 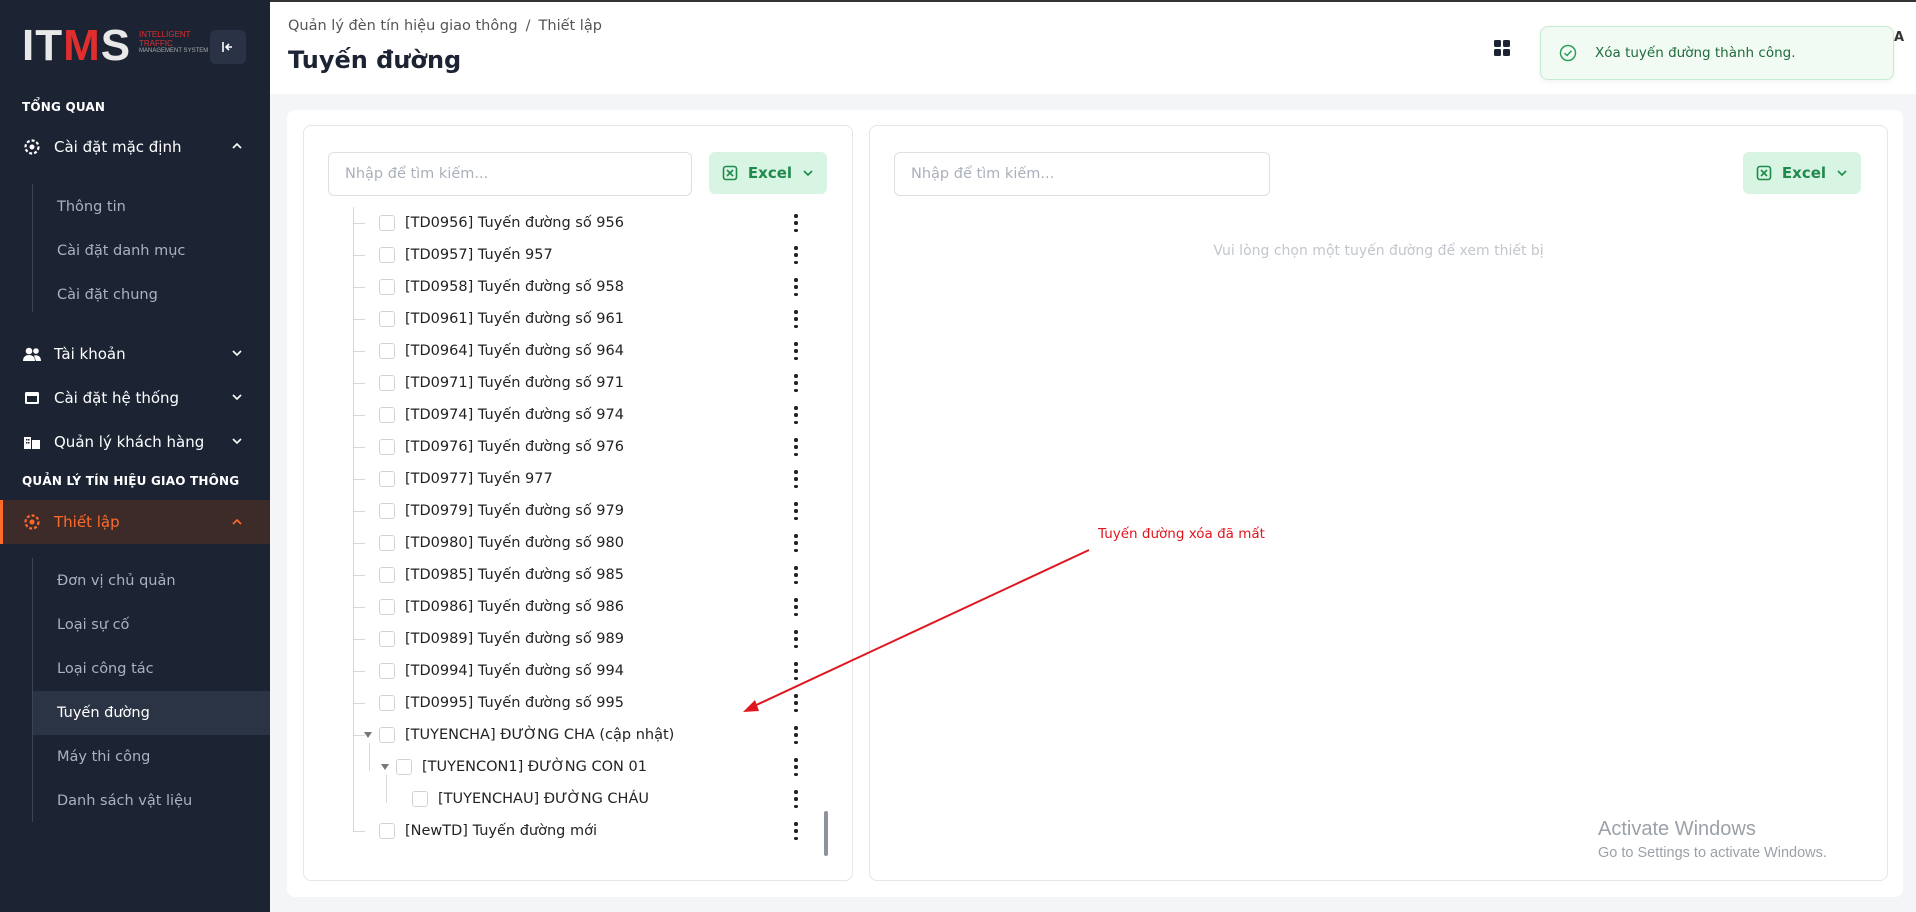 I want to click on row-label: [TD0995] Tuyến đường số 995, so click(x=514, y=703).